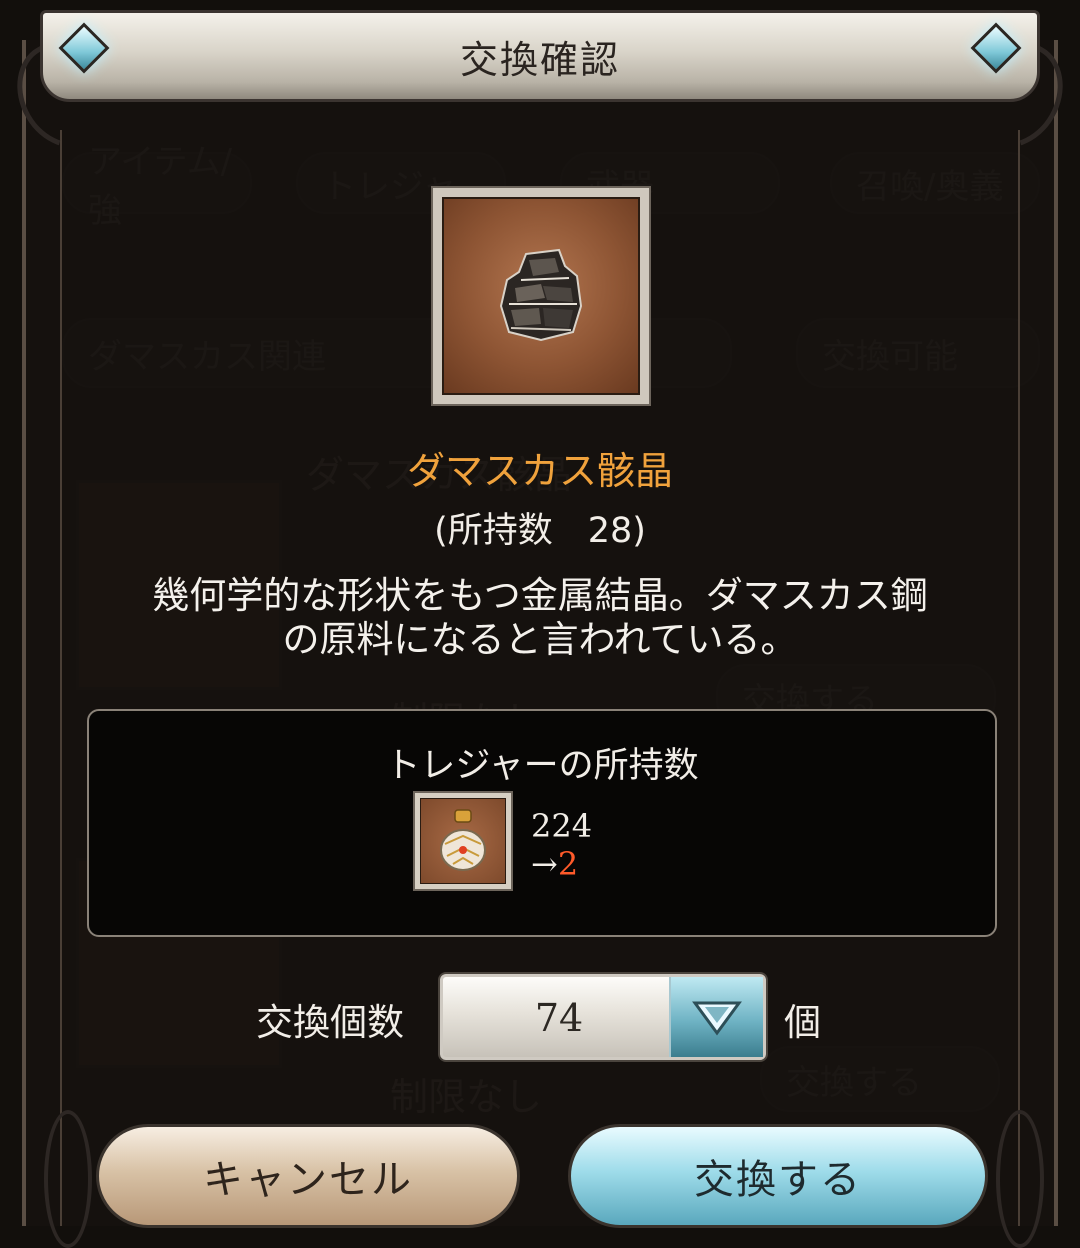 Image resolution: width=1080 pixels, height=1248 pixels. I want to click on quantity-dropdown-button, so click(716, 1017).